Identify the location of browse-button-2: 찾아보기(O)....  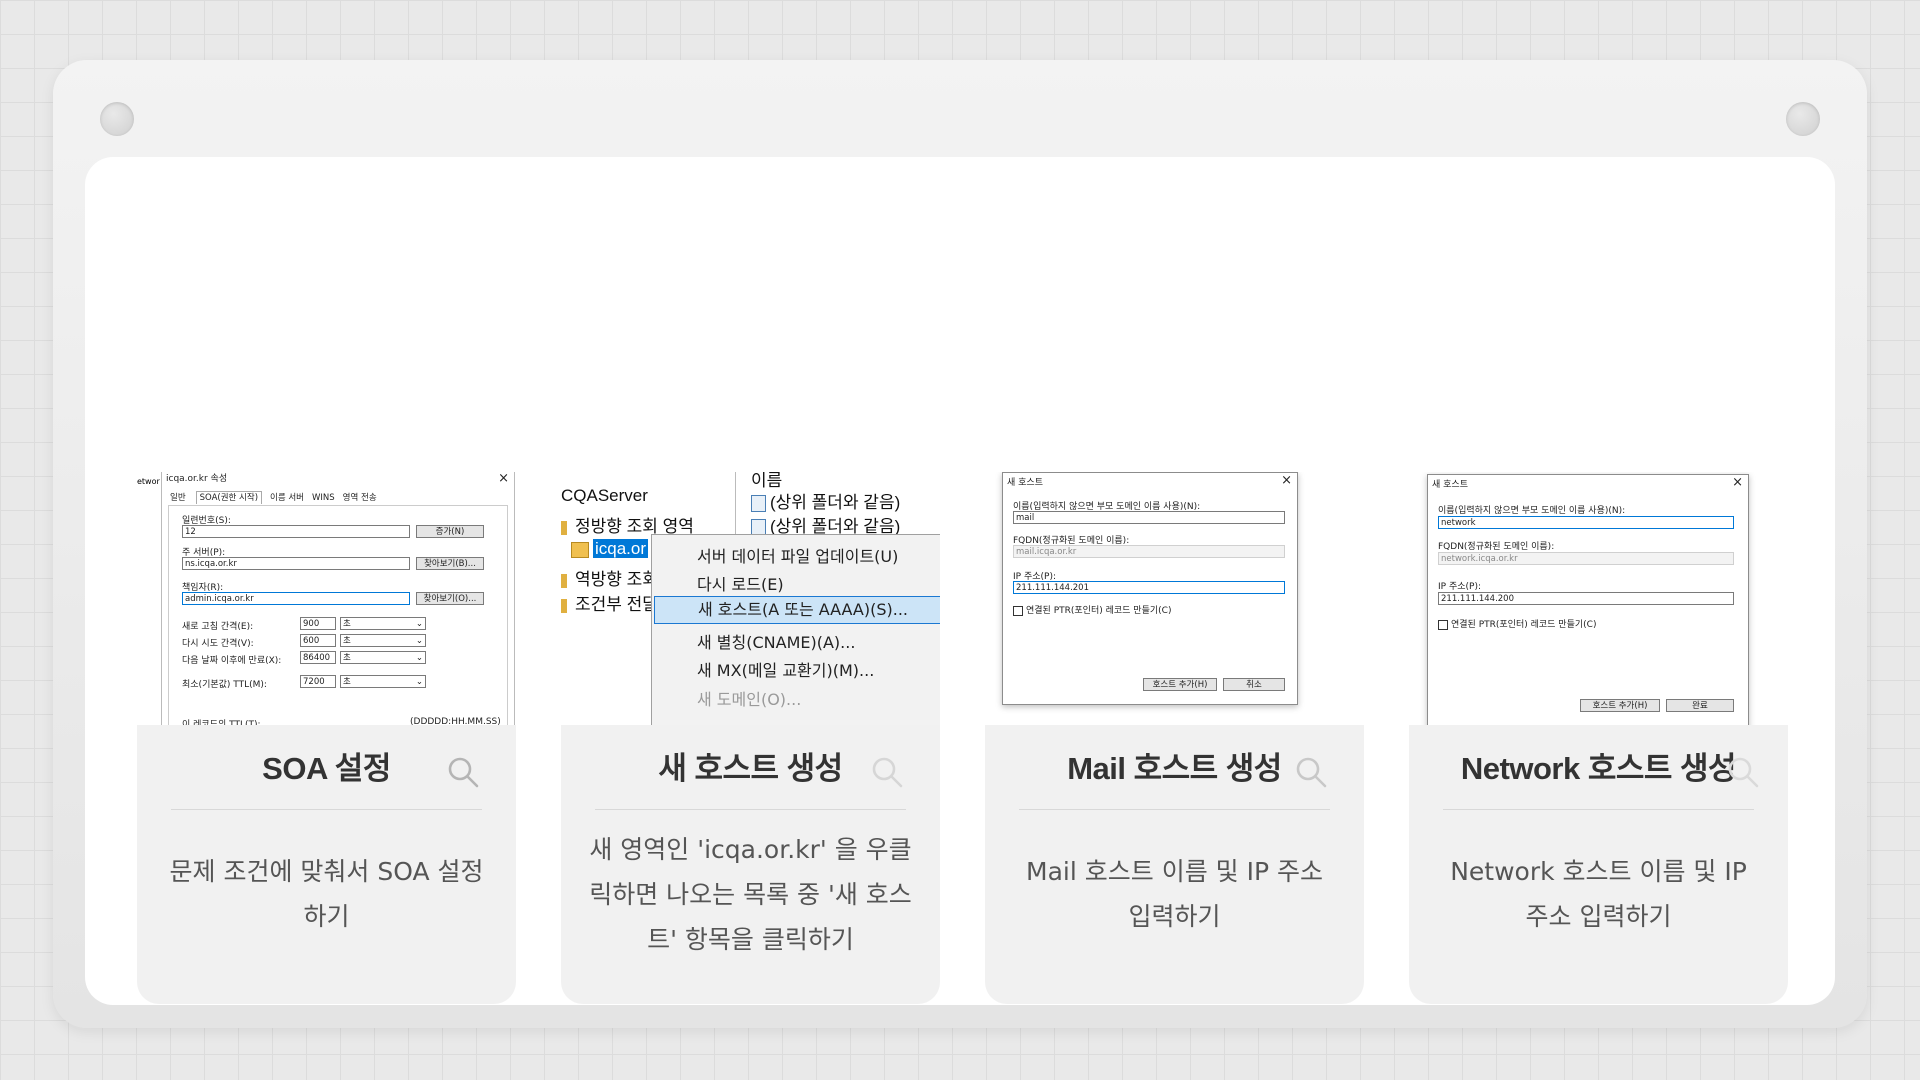
(450, 598).